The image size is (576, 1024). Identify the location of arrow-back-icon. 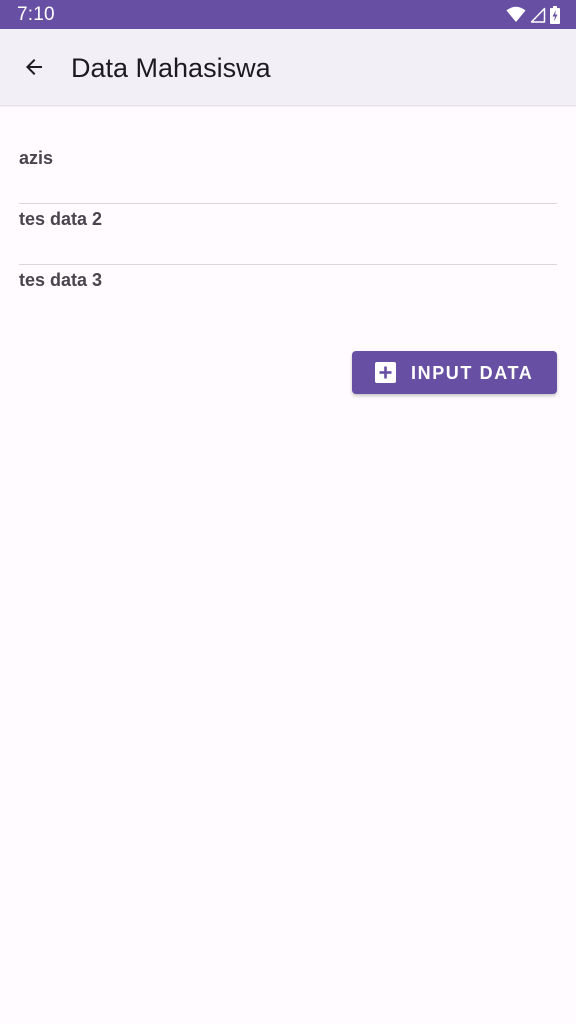
(34, 67).